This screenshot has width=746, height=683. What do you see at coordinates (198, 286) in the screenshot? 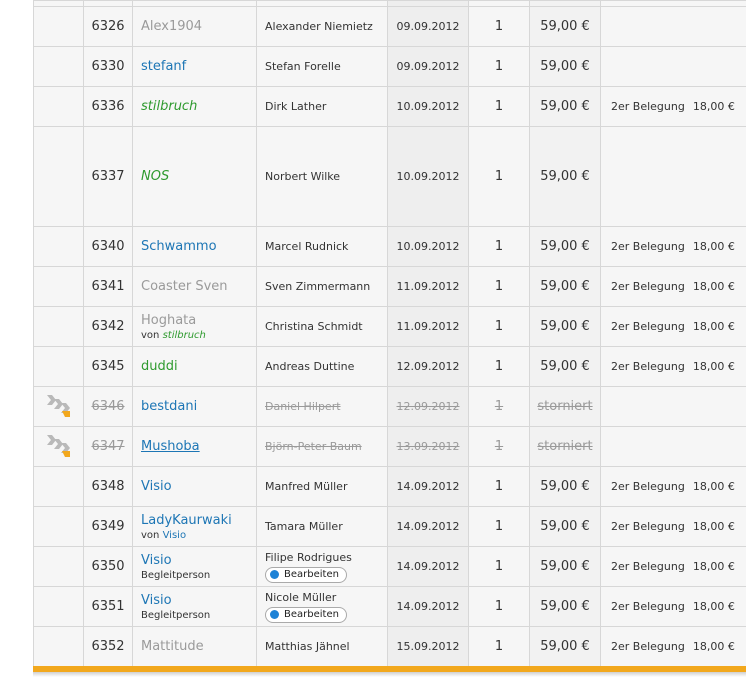
I see `user-link: Coaster Sven` at bounding box center [198, 286].